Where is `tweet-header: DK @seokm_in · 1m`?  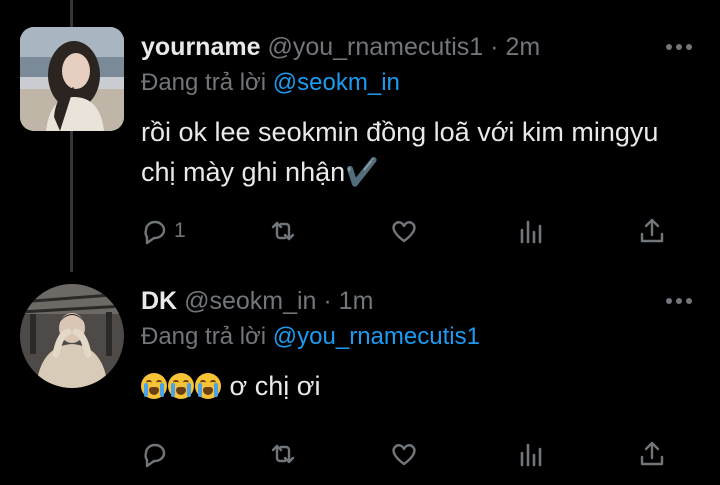
tweet-header: DK @seokm_in · 1m is located at coordinates (257, 301).